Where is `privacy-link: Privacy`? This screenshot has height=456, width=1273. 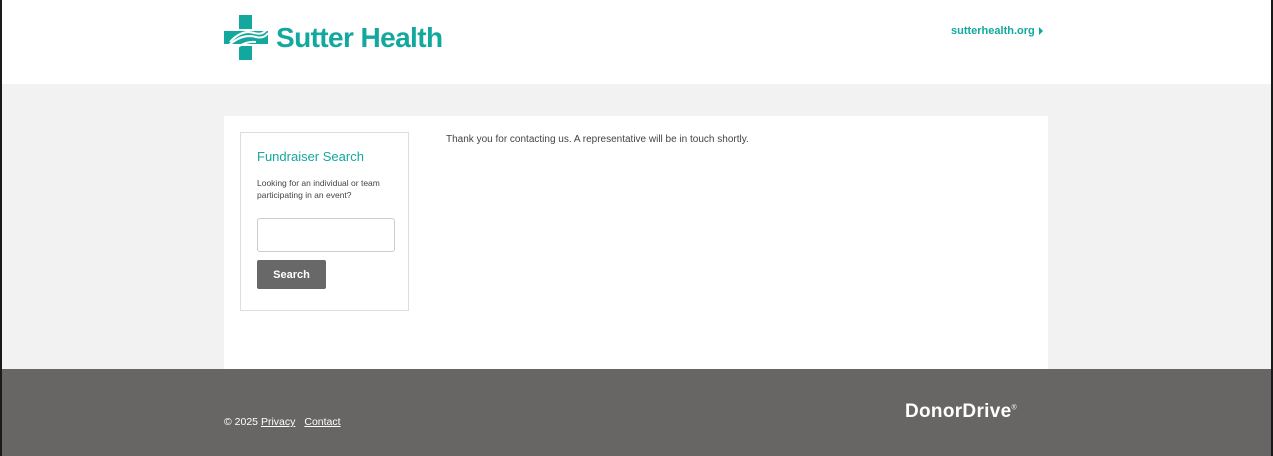 privacy-link: Privacy is located at coordinates (278, 422).